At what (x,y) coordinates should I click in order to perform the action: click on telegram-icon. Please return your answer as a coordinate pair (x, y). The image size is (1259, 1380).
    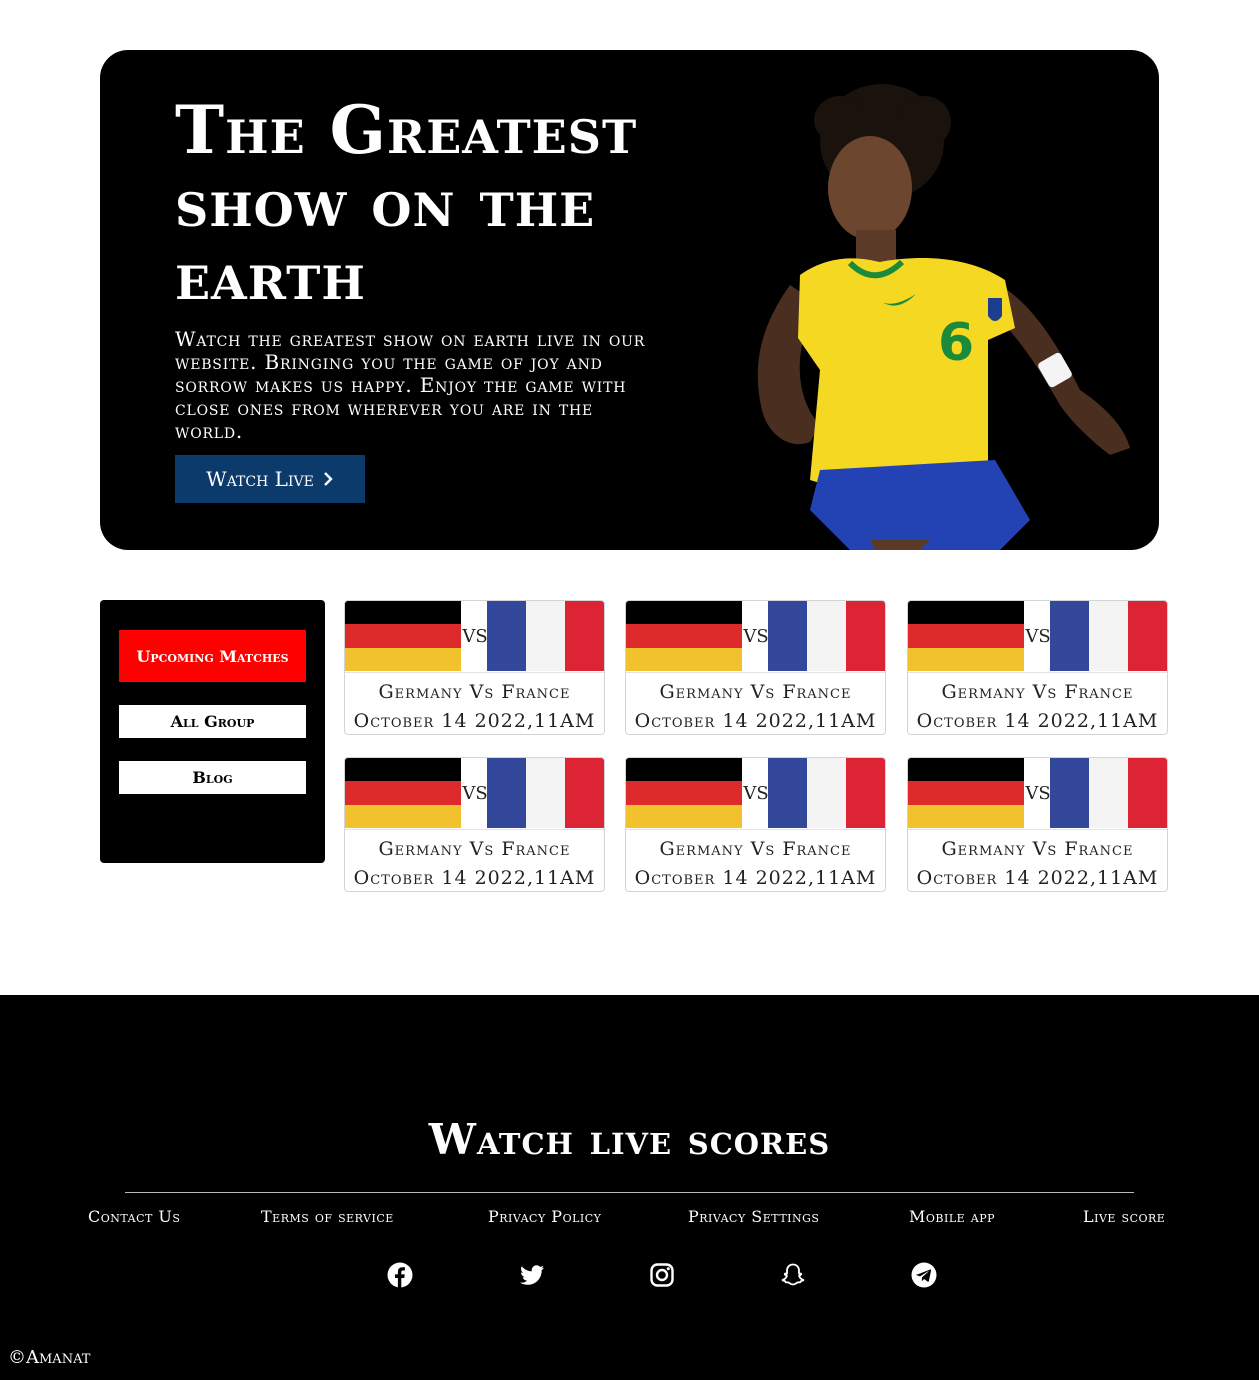
    Looking at the image, I should click on (924, 1275).